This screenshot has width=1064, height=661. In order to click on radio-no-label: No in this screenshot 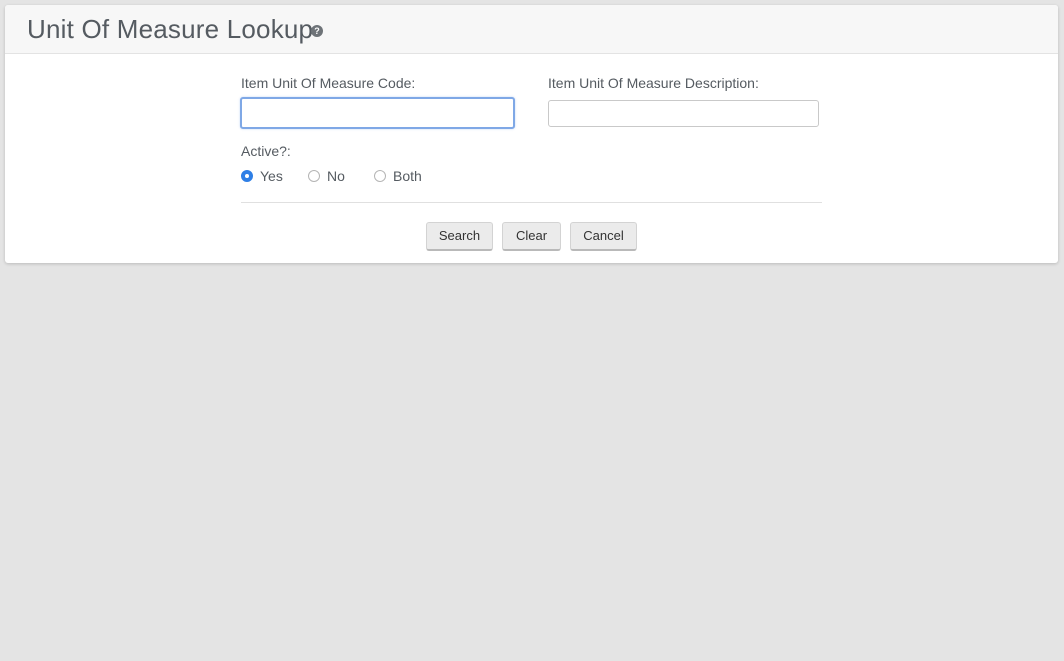, I will do `click(336, 176)`.